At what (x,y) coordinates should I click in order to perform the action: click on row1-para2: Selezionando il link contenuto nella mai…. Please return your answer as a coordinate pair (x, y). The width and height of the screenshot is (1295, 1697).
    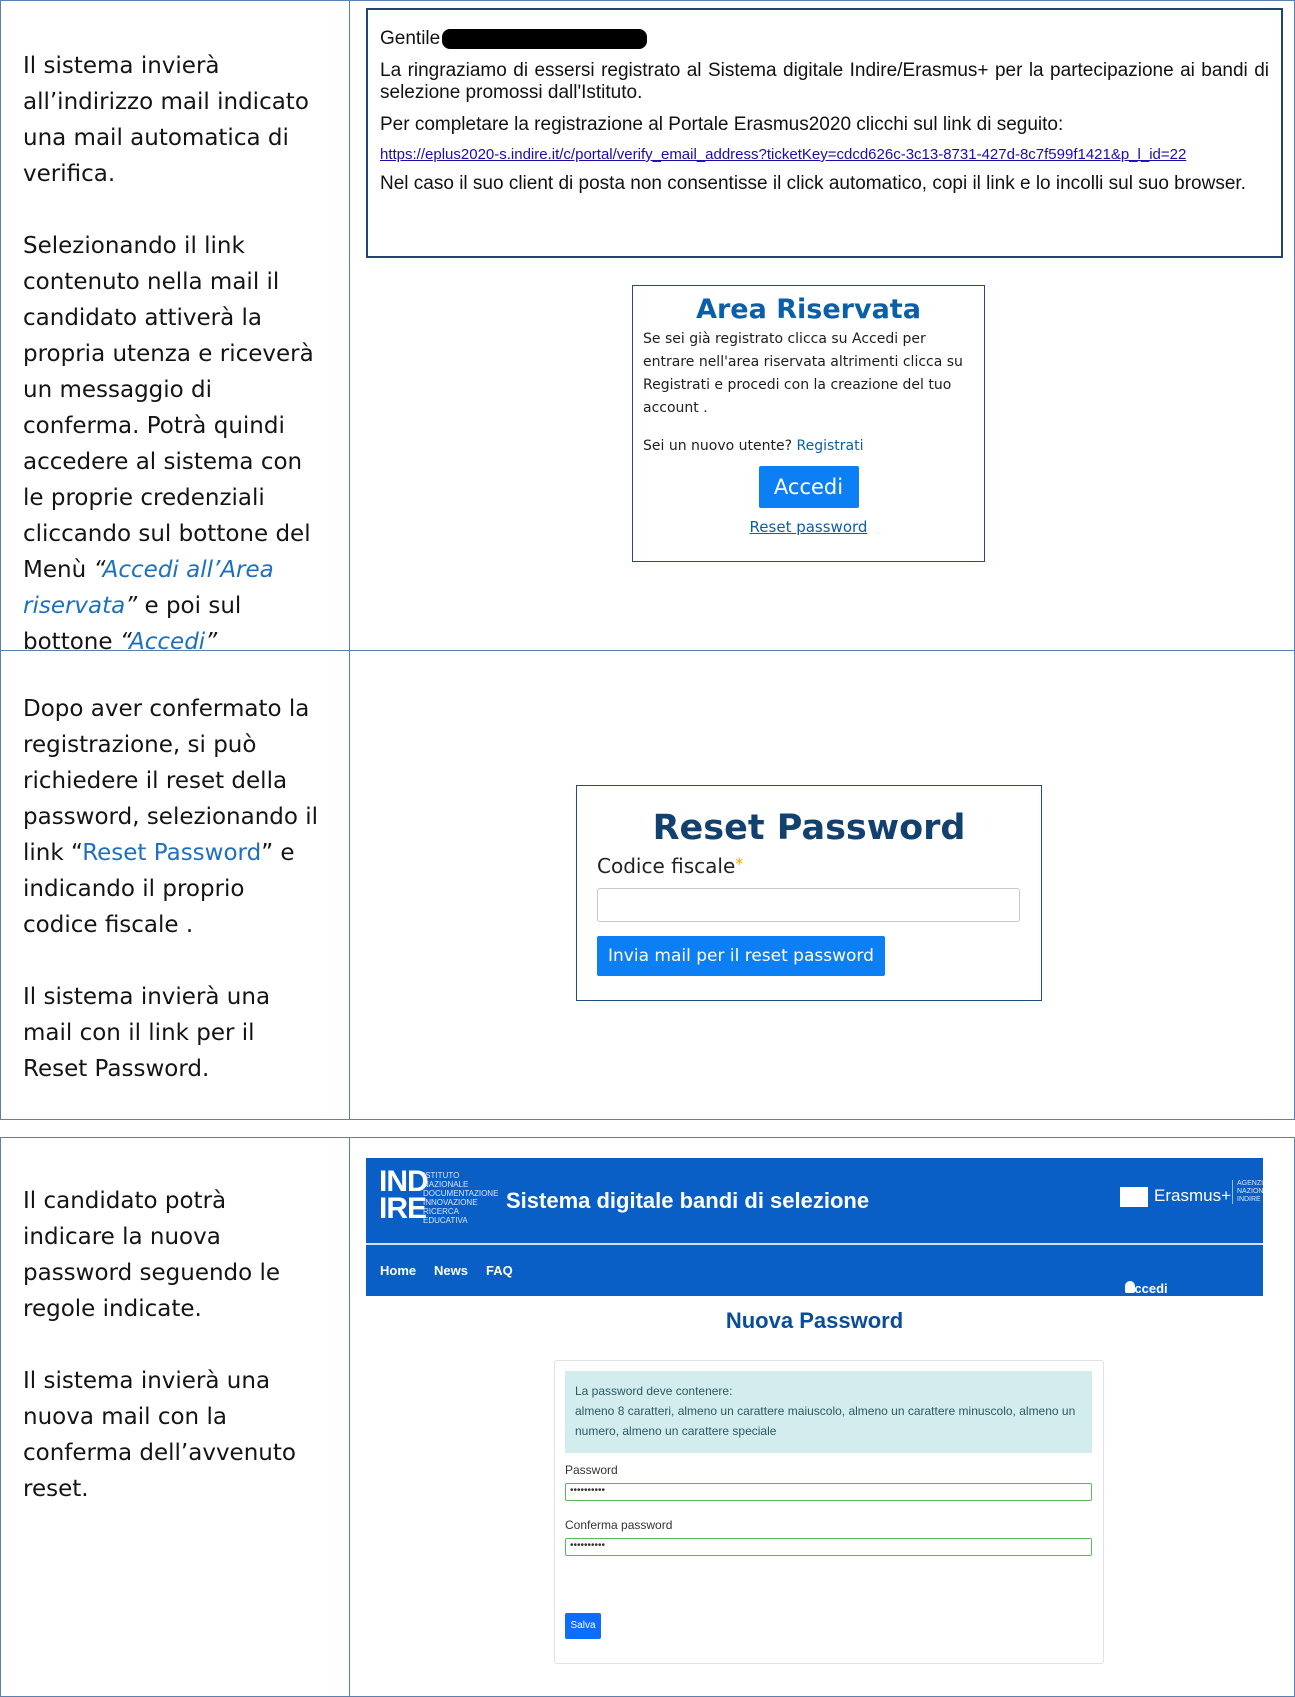
    Looking at the image, I should click on (168, 444).